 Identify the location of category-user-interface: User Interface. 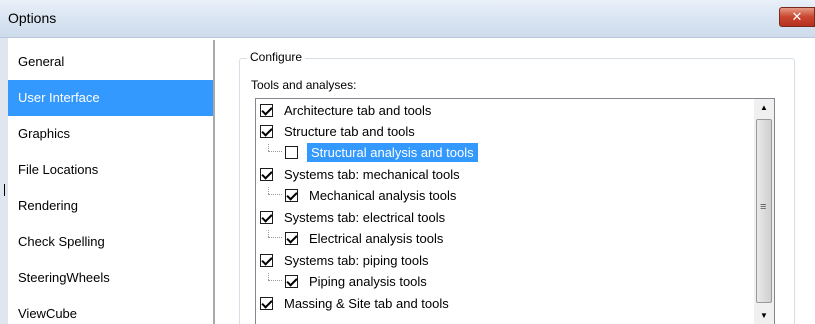
(110, 98).